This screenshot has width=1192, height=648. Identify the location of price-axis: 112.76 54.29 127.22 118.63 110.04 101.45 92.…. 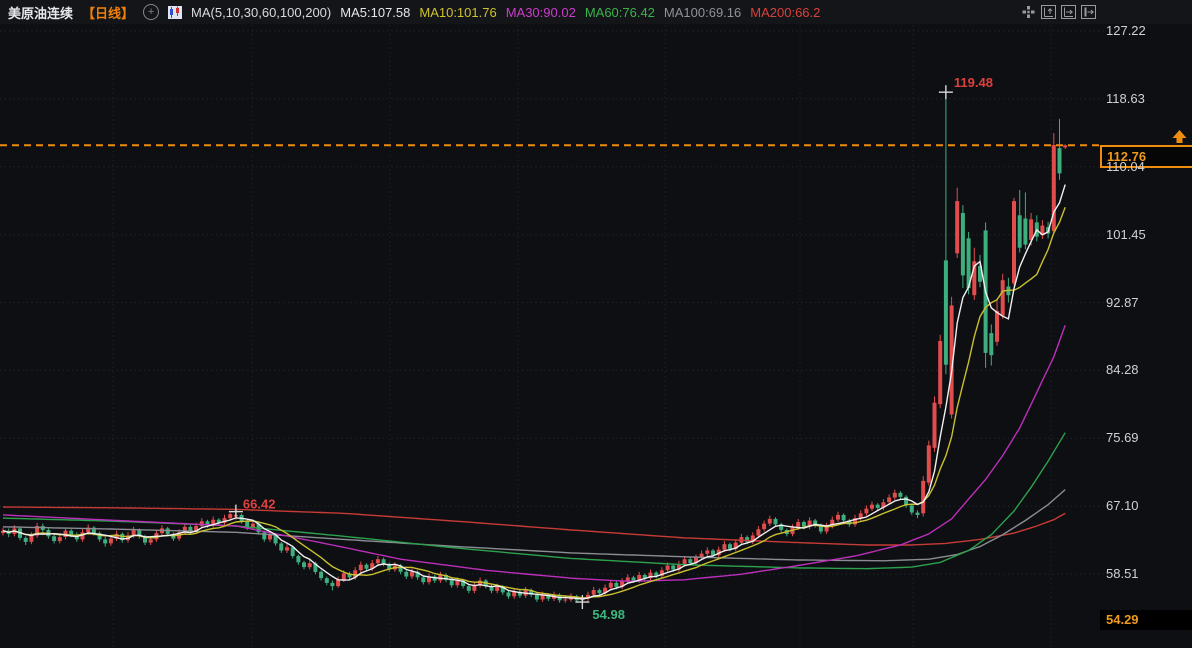
(1146, 324).